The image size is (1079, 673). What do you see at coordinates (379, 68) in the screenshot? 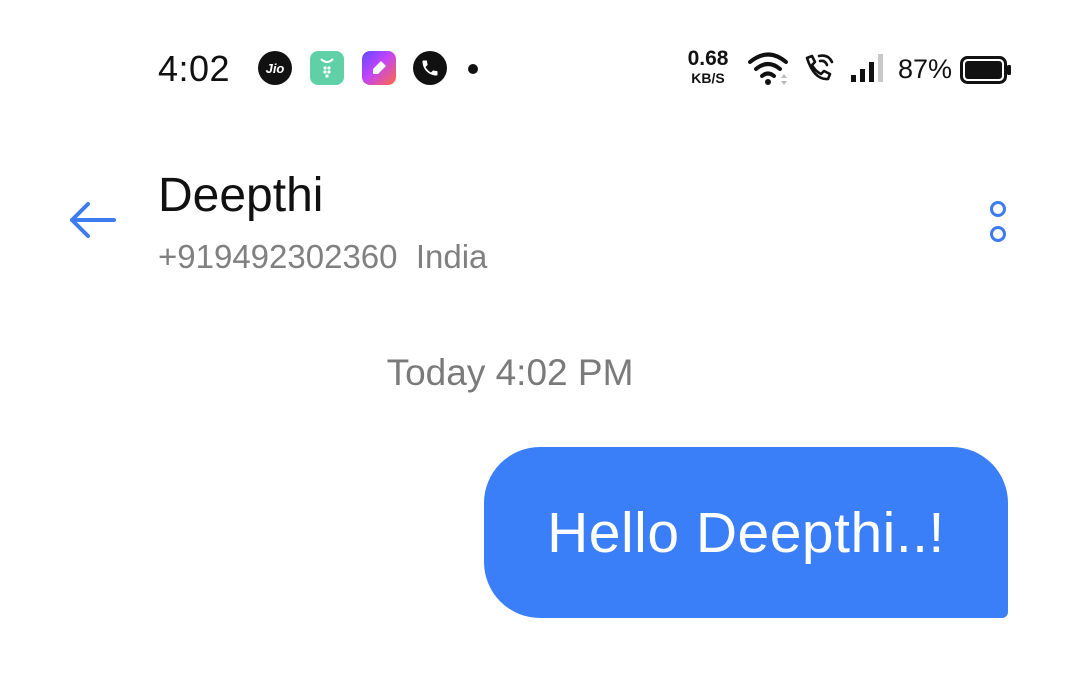
I see `app-gradient-icon` at bounding box center [379, 68].